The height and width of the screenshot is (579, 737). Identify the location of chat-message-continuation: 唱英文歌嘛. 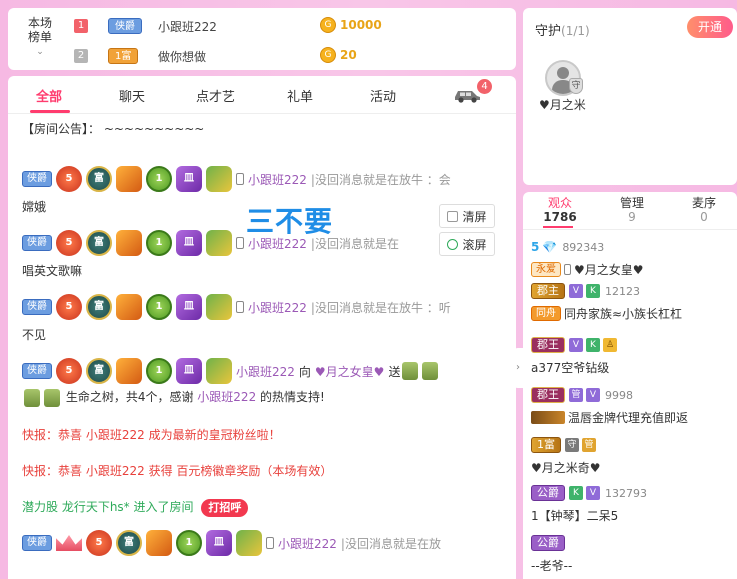
(52, 271).